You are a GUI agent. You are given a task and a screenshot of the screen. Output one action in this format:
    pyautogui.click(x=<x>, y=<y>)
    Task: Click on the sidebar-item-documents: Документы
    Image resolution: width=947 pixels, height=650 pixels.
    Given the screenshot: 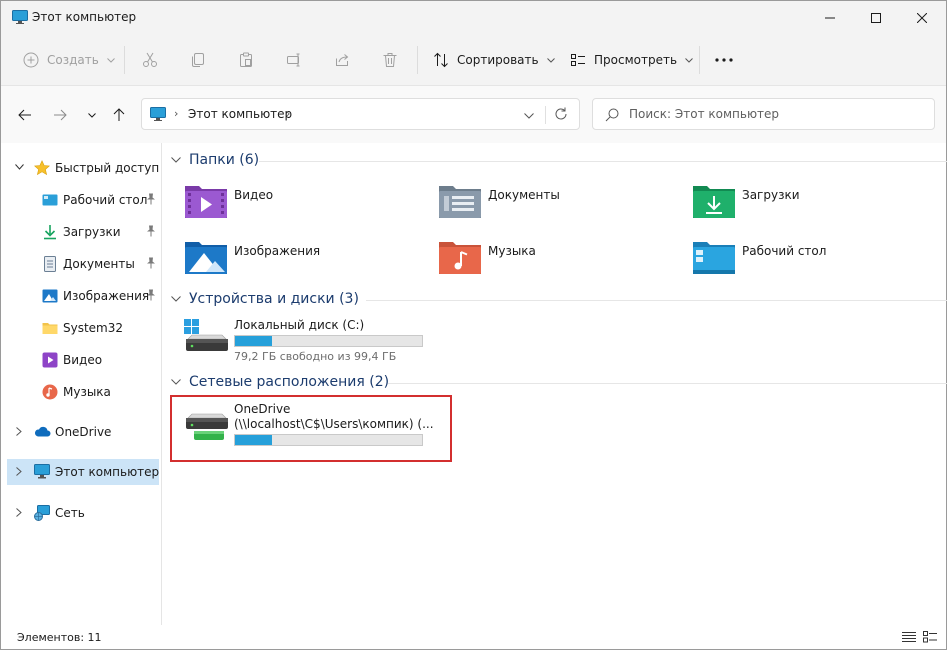 What is the action you would take?
    pyautogui.click(x=83, y=264)
    